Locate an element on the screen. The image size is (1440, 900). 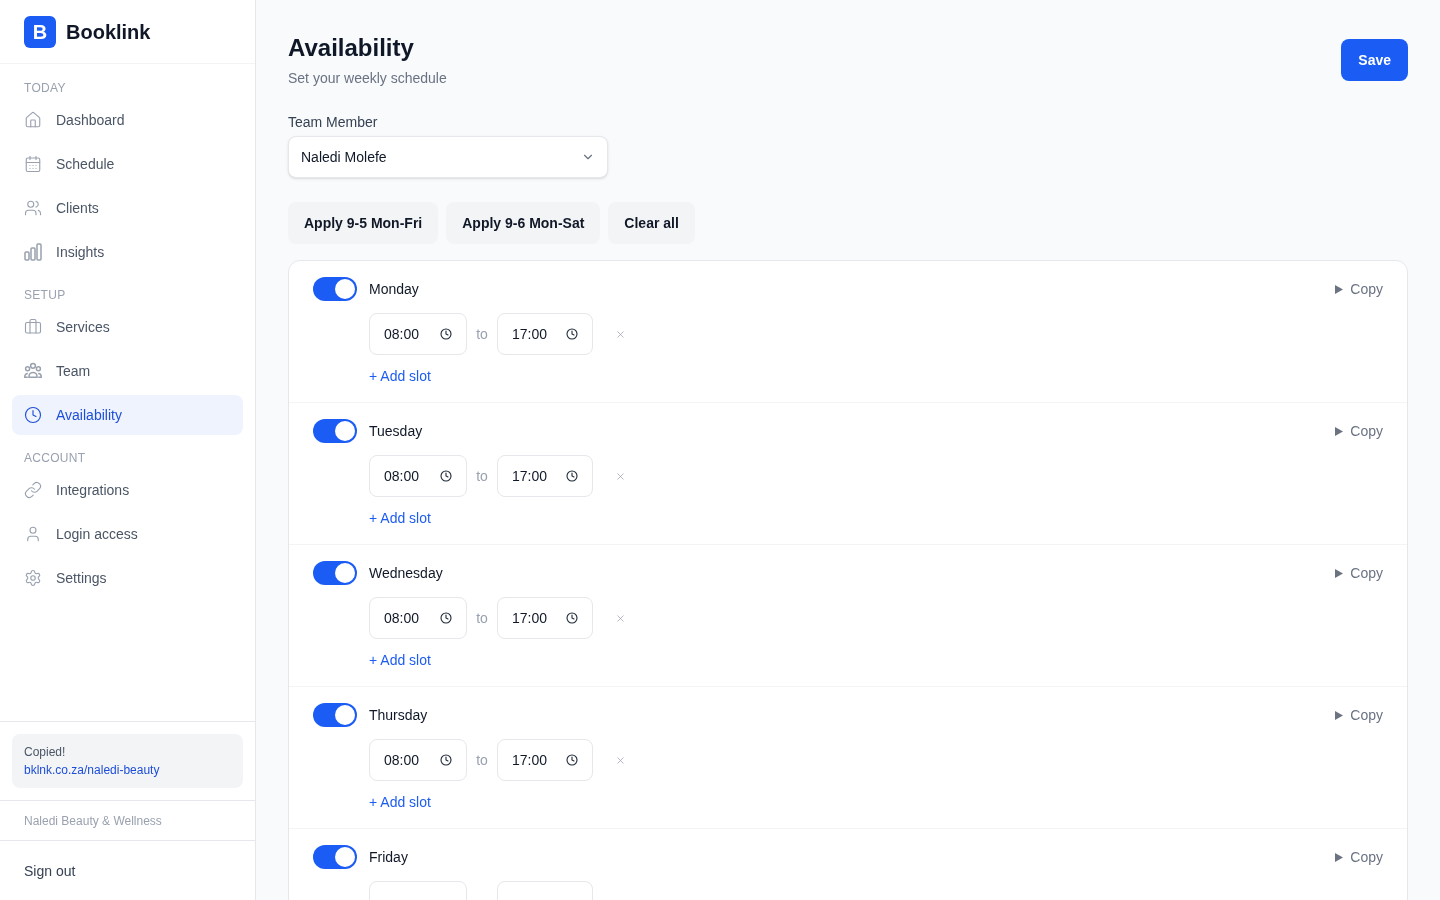
business-name: Naledi Beauty & Wellness is located at coordinates (93, 820).